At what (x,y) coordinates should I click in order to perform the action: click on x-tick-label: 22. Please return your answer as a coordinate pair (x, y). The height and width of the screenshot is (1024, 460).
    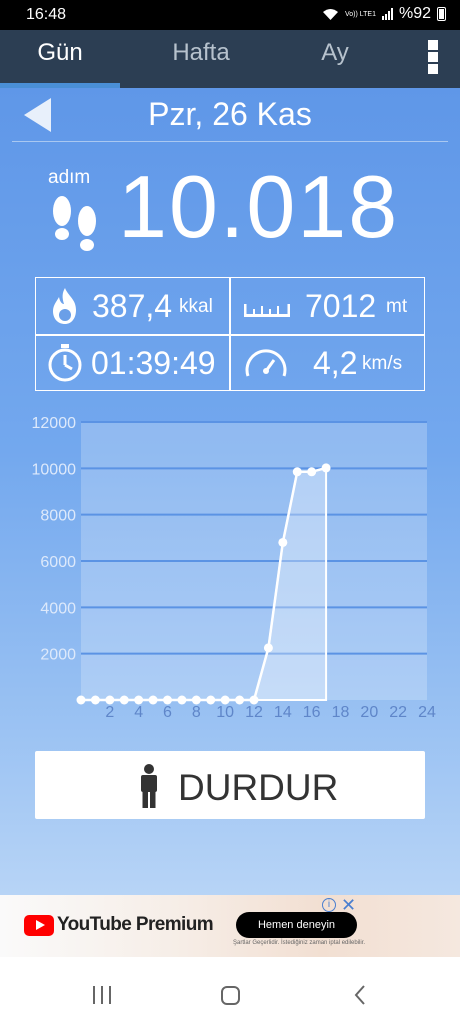
    Looking at the image, I should click on (398, 712).